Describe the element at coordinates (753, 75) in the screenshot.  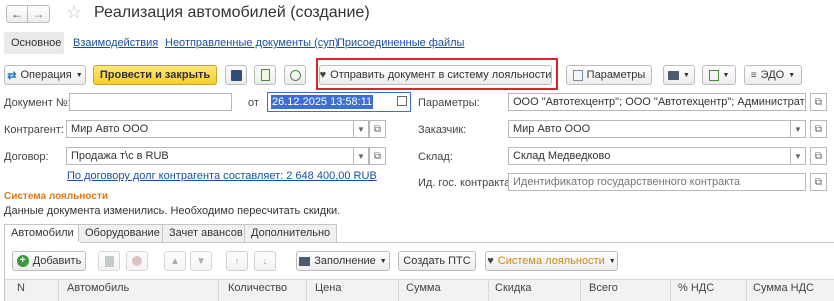
I see `edo-icon: ≡` at that location.